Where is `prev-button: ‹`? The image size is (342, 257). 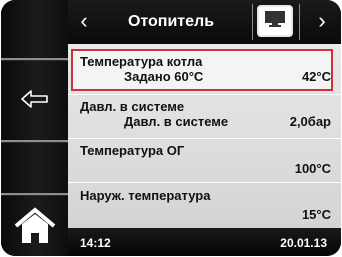 prev-button: ‹ is located at coordinates (84, 21).